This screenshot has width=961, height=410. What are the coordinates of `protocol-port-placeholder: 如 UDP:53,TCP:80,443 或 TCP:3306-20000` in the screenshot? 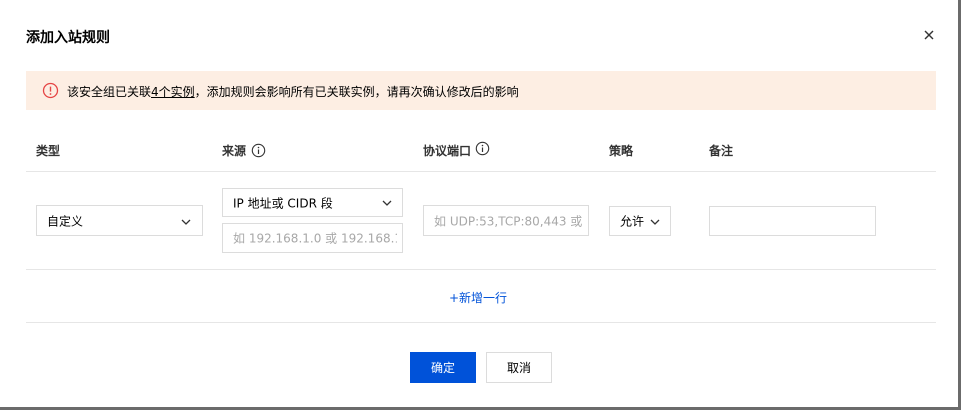 It's located at (510, 221).